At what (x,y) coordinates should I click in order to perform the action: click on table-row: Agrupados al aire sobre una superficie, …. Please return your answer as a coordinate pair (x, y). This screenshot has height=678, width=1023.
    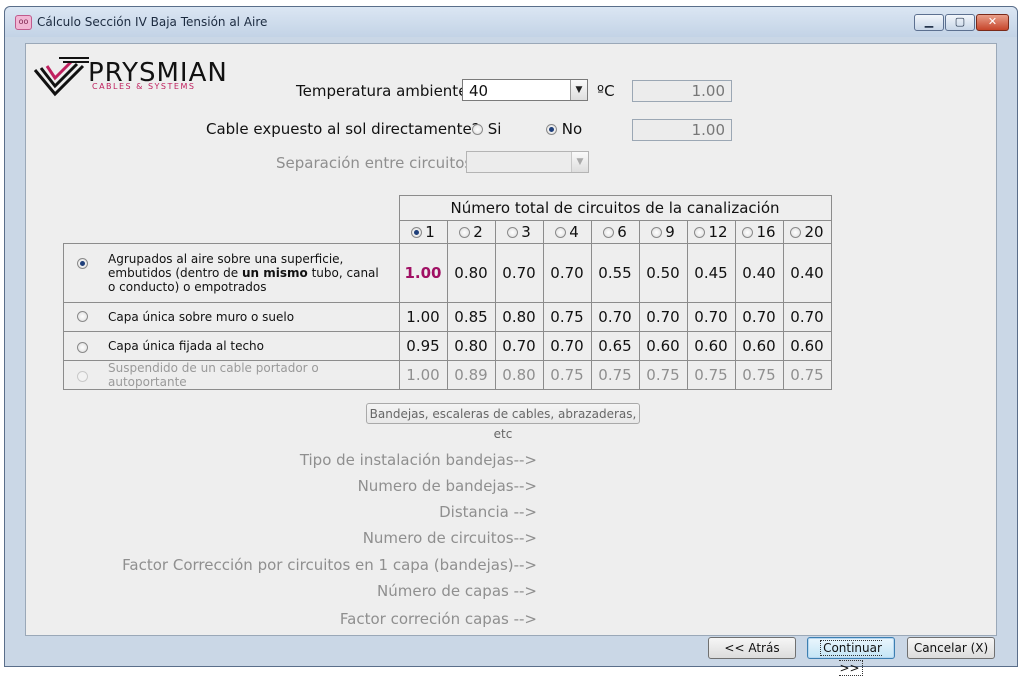
    Looking at the image, I should click on (447, 273).